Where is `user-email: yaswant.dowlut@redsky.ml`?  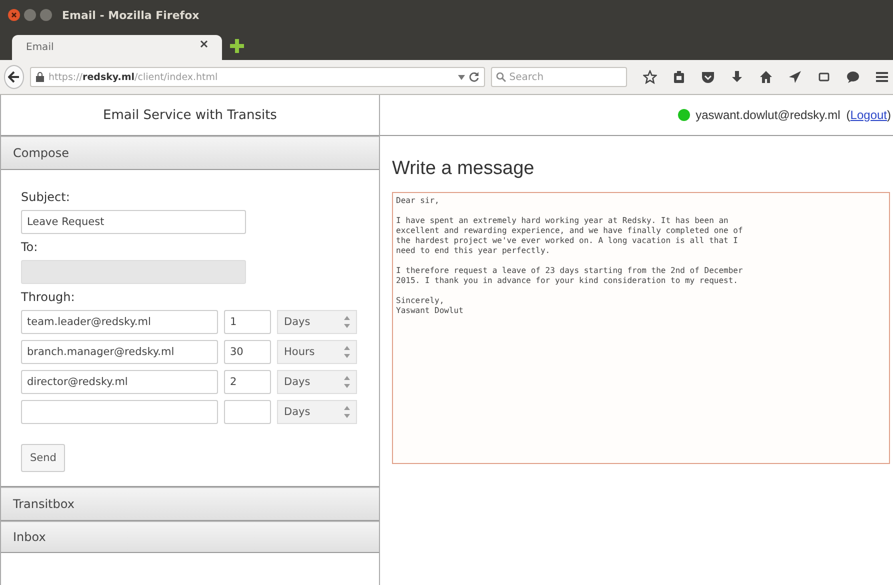 user-email: yaswant.dowlut@redsky.ml is located at coordinates (768, 115).